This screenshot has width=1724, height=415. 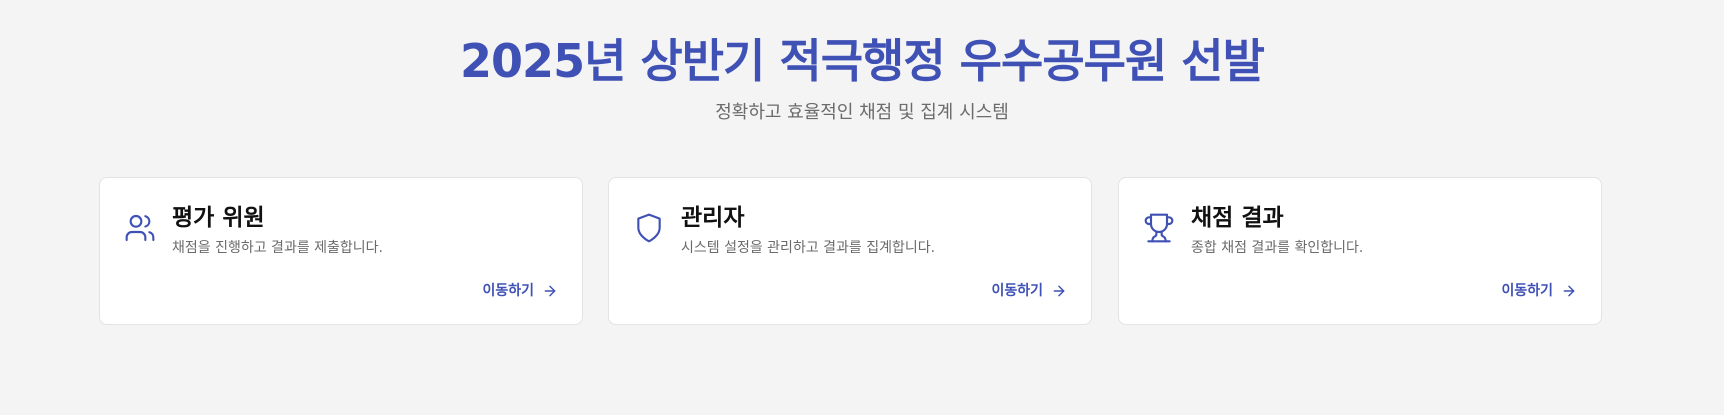 What do you see at coordinates (1277, 248) in the screenshot?
I see `results-card-description: 종합 채점 결과를 확인합니다.` at bounding box center [1277, 248].